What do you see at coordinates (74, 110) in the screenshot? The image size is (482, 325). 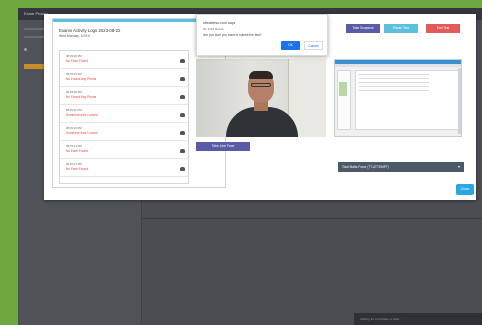 I see `log-time: 08:45:11 PM` at bounding box center [74, 110].